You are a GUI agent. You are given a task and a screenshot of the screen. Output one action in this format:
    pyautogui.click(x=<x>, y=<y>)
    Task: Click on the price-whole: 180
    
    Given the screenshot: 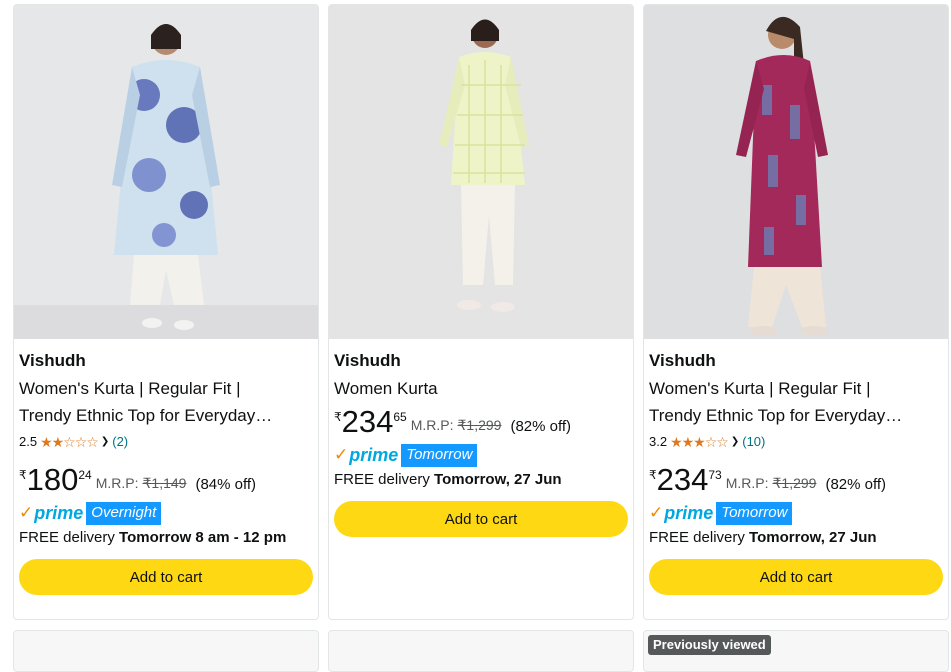 What is the action you would take?
    pyautogui.click(x=52, y=479)
    